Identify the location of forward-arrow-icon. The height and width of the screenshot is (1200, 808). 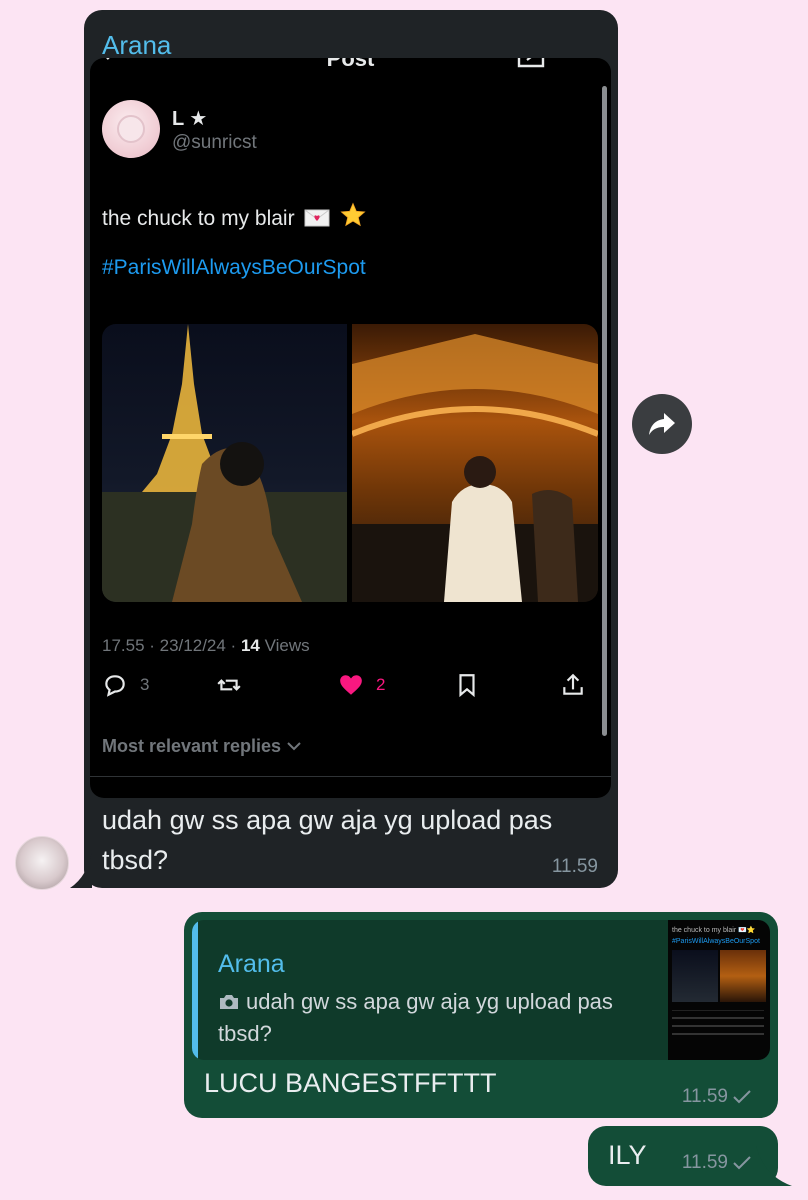
(662, 424).